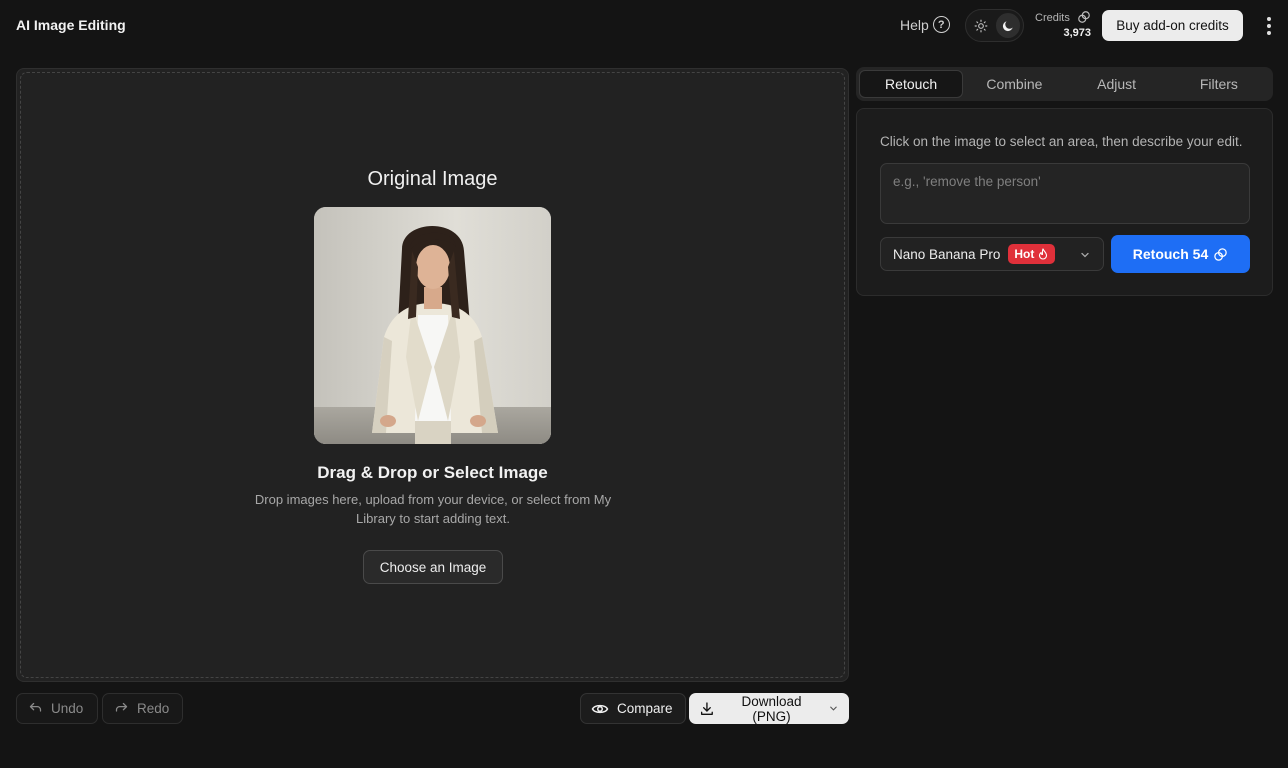  I want to click on flame-icon, so click(1043, 254).